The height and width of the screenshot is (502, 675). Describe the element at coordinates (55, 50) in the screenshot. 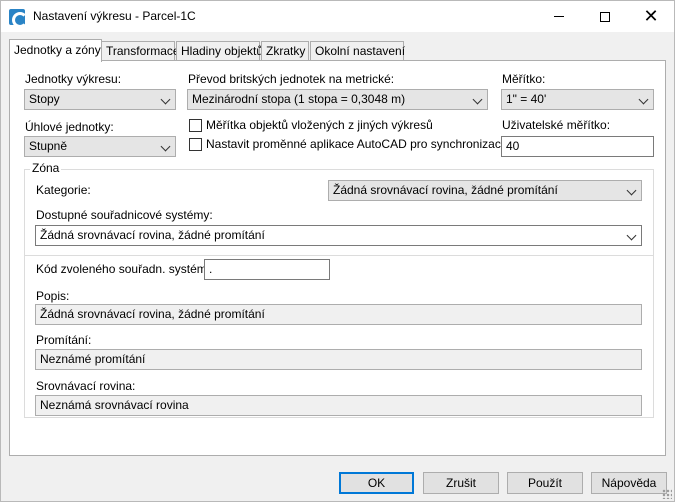

I see `tab-units-zones: Jednotky a zóny` at that location.